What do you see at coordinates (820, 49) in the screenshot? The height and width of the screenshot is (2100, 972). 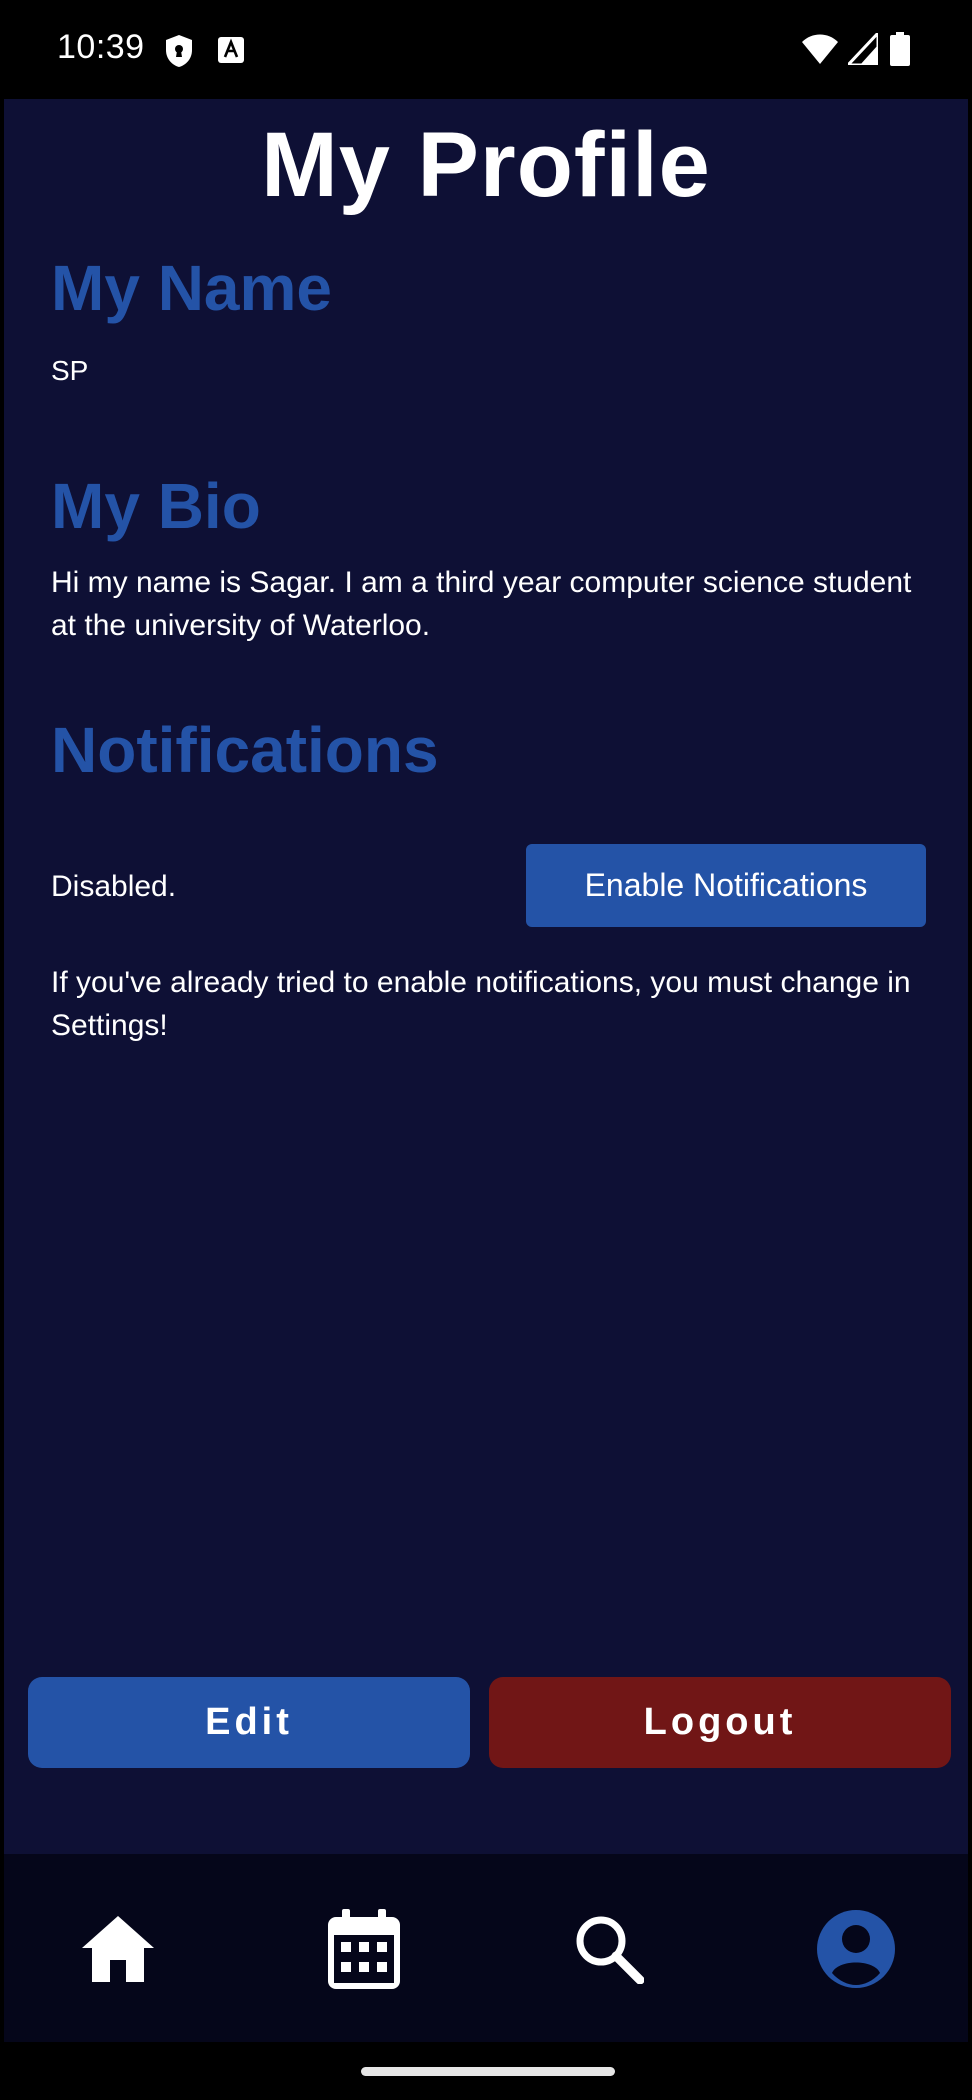 I see `wifi-icon` at bounding box center [820, 49].